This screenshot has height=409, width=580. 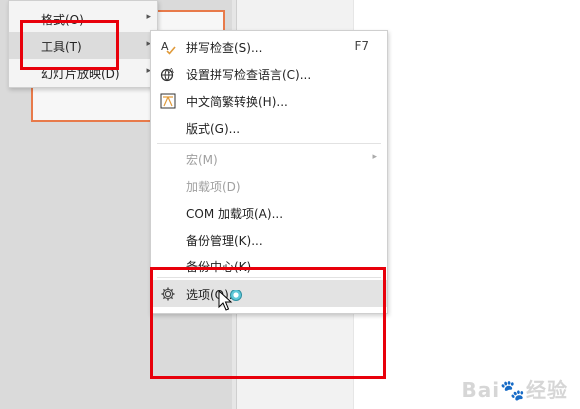 I want to click on spell-check-icon: A, so click(x=168, y=47).